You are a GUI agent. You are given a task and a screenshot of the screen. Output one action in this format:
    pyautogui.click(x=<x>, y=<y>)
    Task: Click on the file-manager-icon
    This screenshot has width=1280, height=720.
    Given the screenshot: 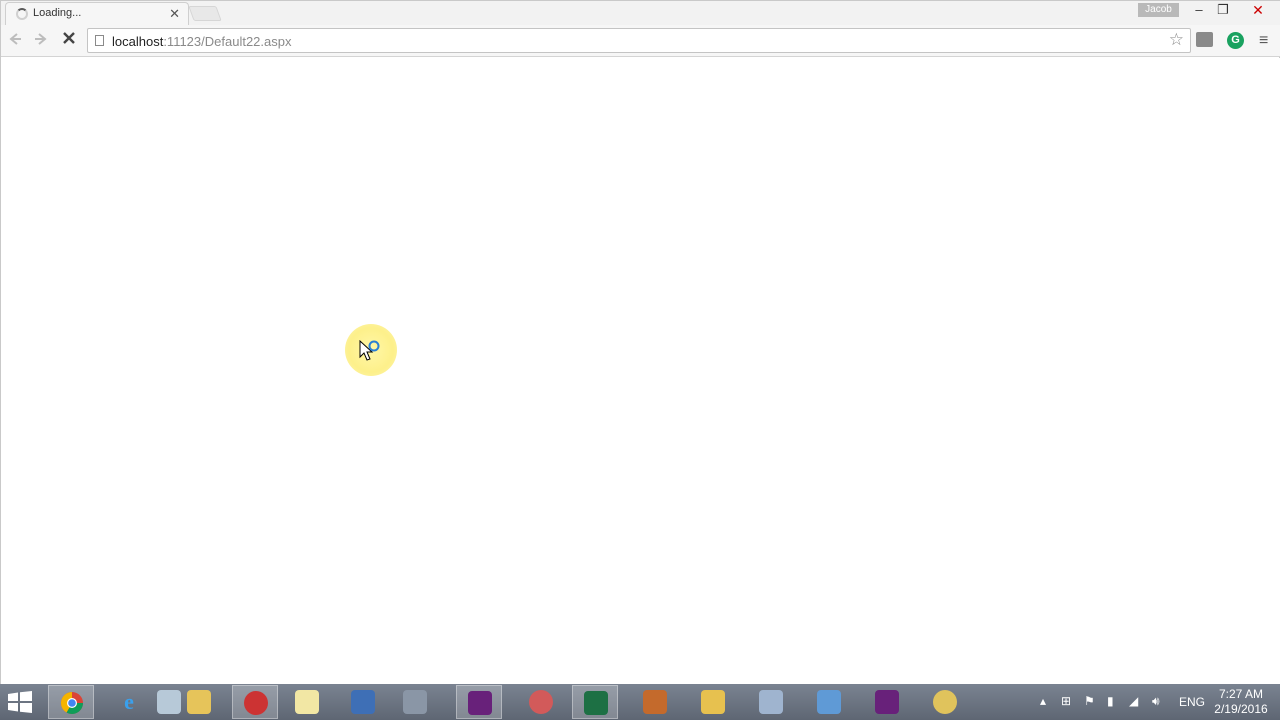 What is the action you would take?
    pyautogui.click(x=829, y=702)
    